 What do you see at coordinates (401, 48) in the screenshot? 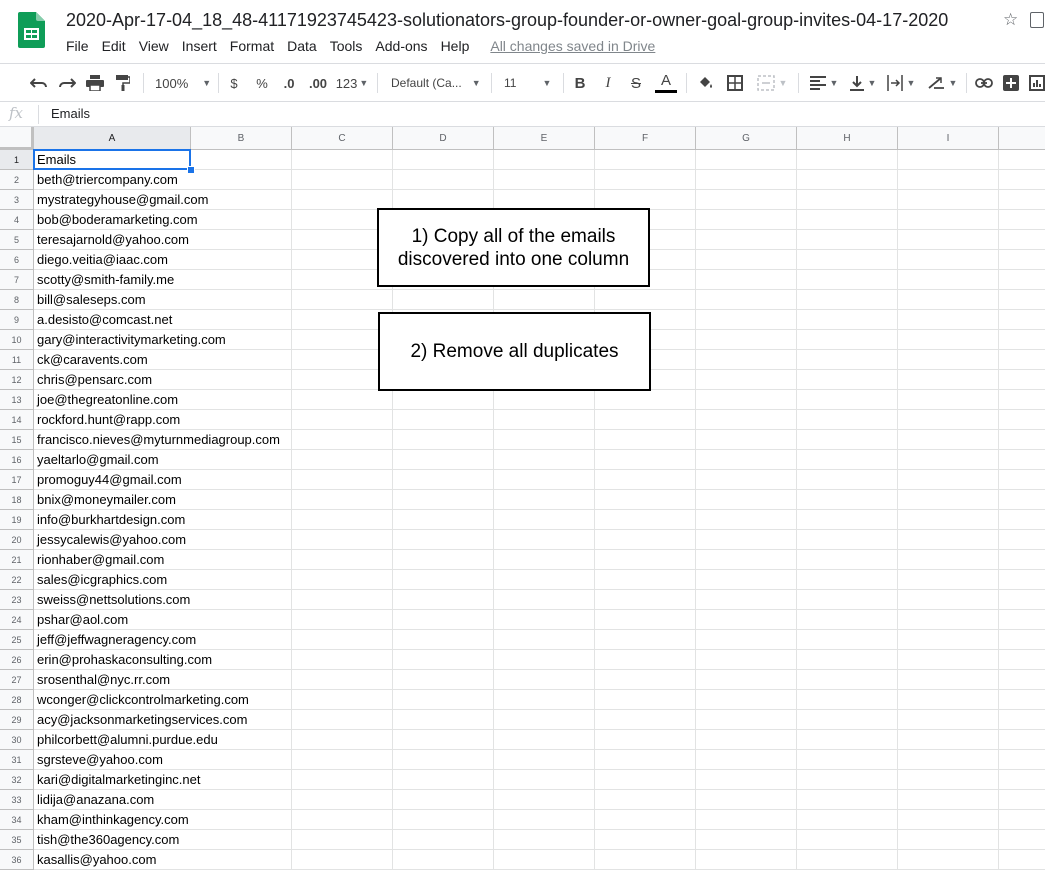
I see `menu-addons: Add-ons` at bounding box center [401, 48].